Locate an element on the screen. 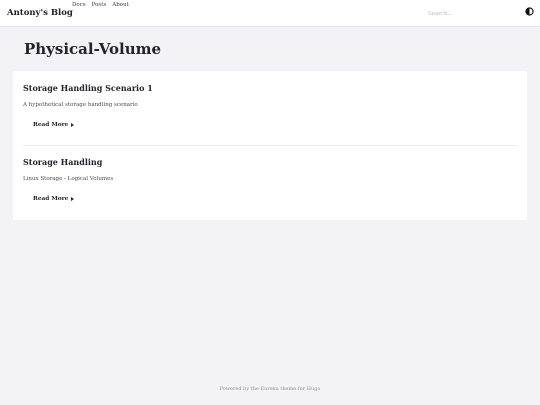 This screenshot has width=540, height=405. post-summary: Linux Storage - Logical Volumes is located at coordinates (68, 179).